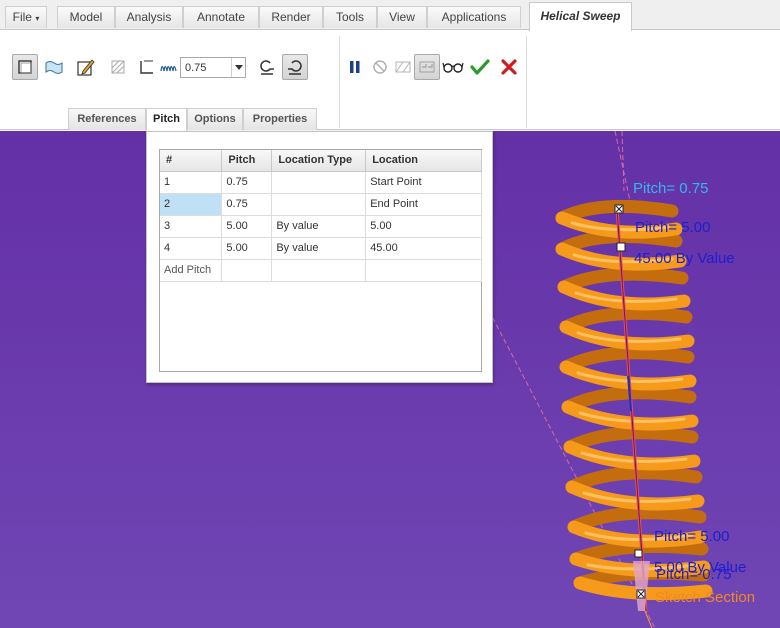  What do you see at coordinates (169, 67) in the screenshot?
I see `spring-pitch-icon` at bounding box center [169, 67].